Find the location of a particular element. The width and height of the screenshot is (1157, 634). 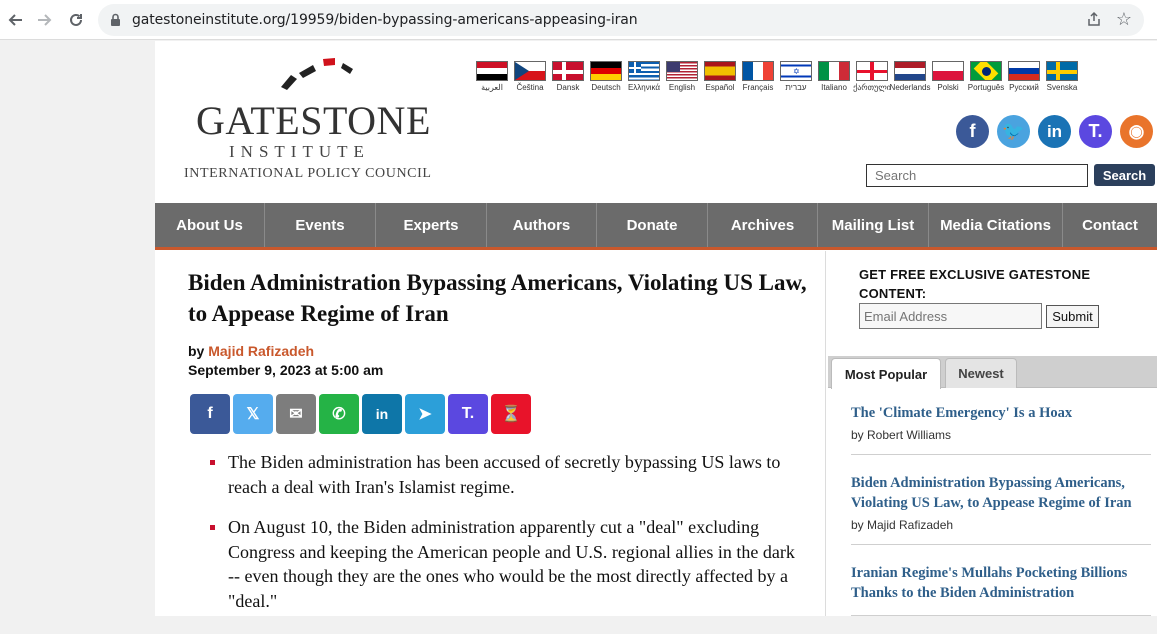

greece-flag-icon is located at coordinates (644, 71).